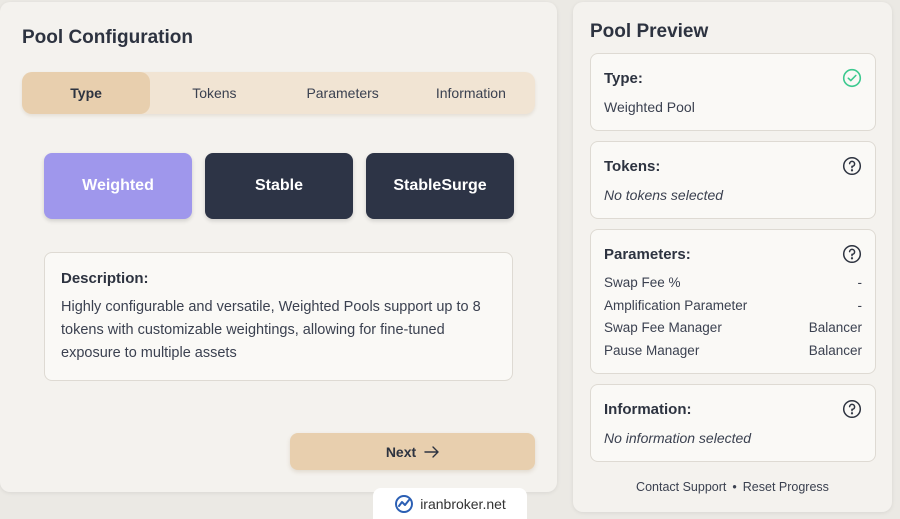 The width and height of the screenshot is (900, 519). I want to click on stablesurge-type-button: StableSurge, so click(440, 186).